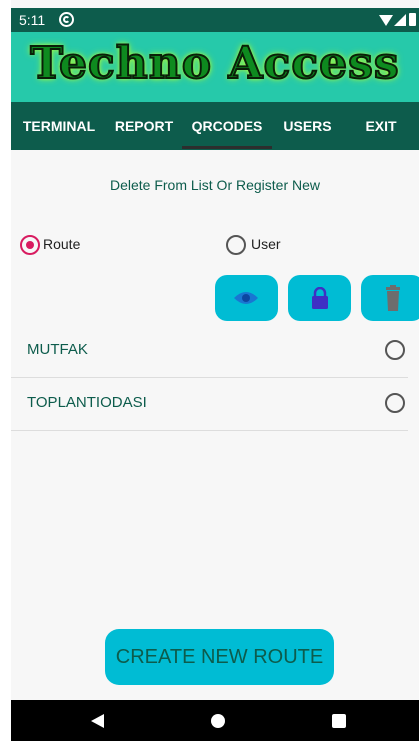  Describe the element at coordinates (30, 245) in the screenshot. I see `route-radio` at that location.